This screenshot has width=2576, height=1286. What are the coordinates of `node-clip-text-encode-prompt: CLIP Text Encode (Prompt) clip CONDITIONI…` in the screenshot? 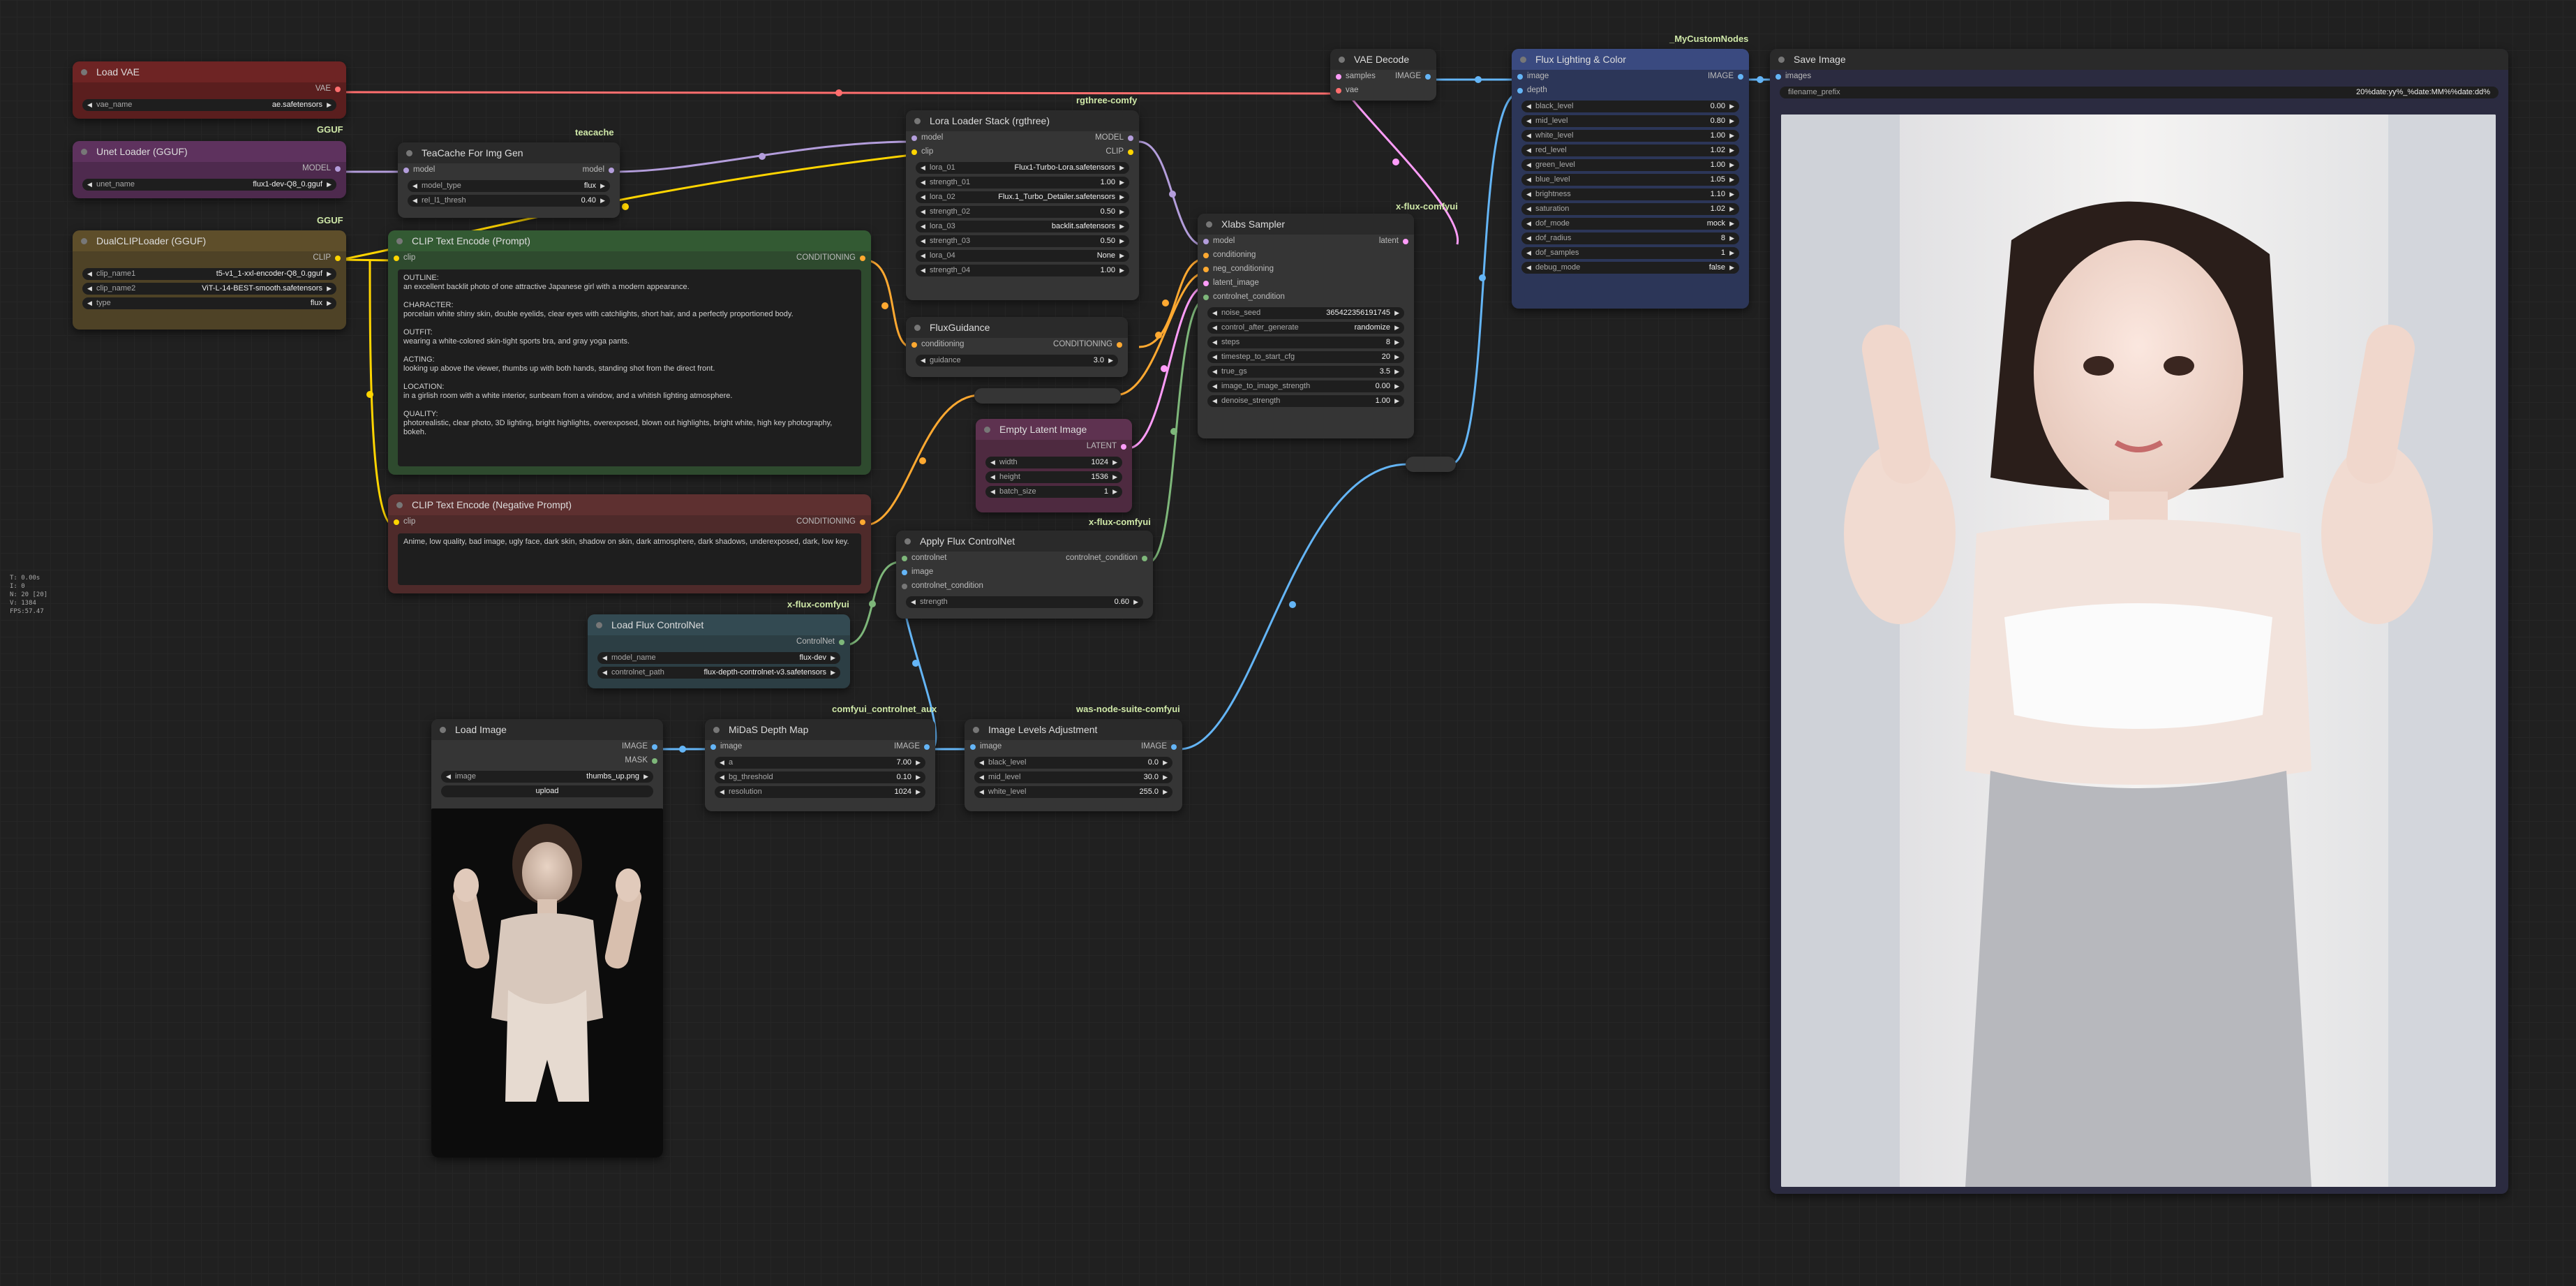 It's located at (630, 352).